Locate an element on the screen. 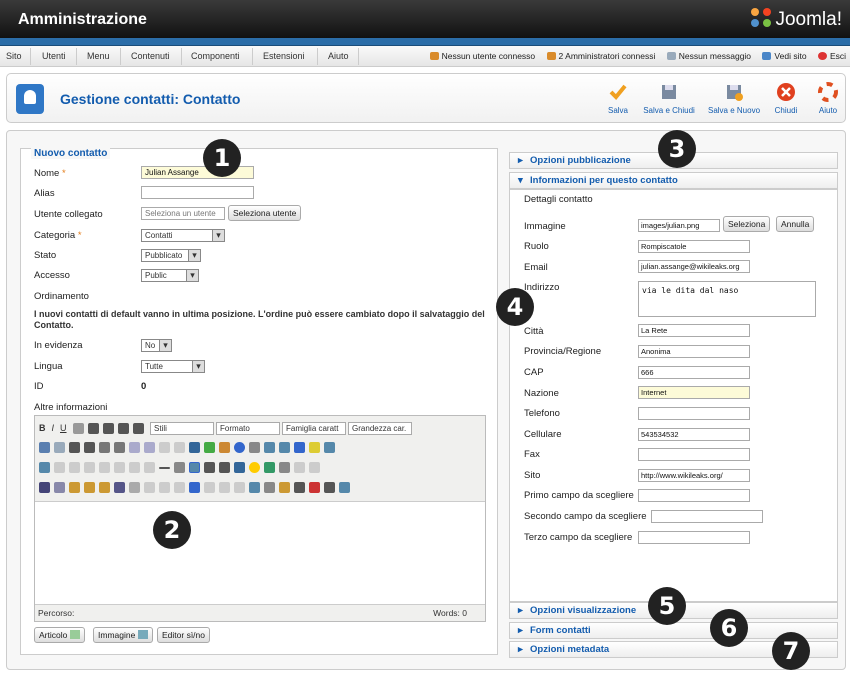 The height and width of the screenshot is (676, 850). numbered-list-icon is located at coordinates (89, 448).